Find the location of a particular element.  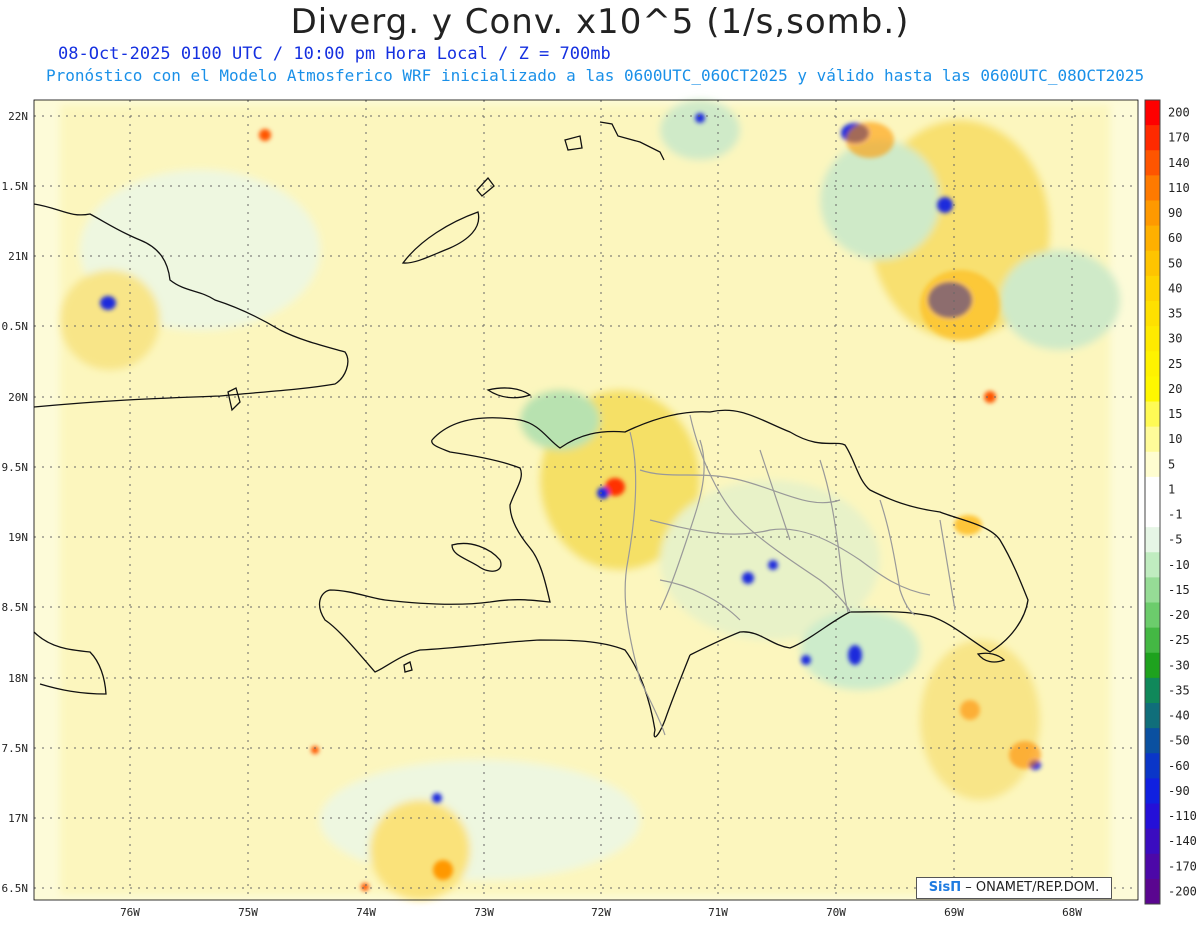

colorbar-label: -30 is located at coordinates (1179, 665).